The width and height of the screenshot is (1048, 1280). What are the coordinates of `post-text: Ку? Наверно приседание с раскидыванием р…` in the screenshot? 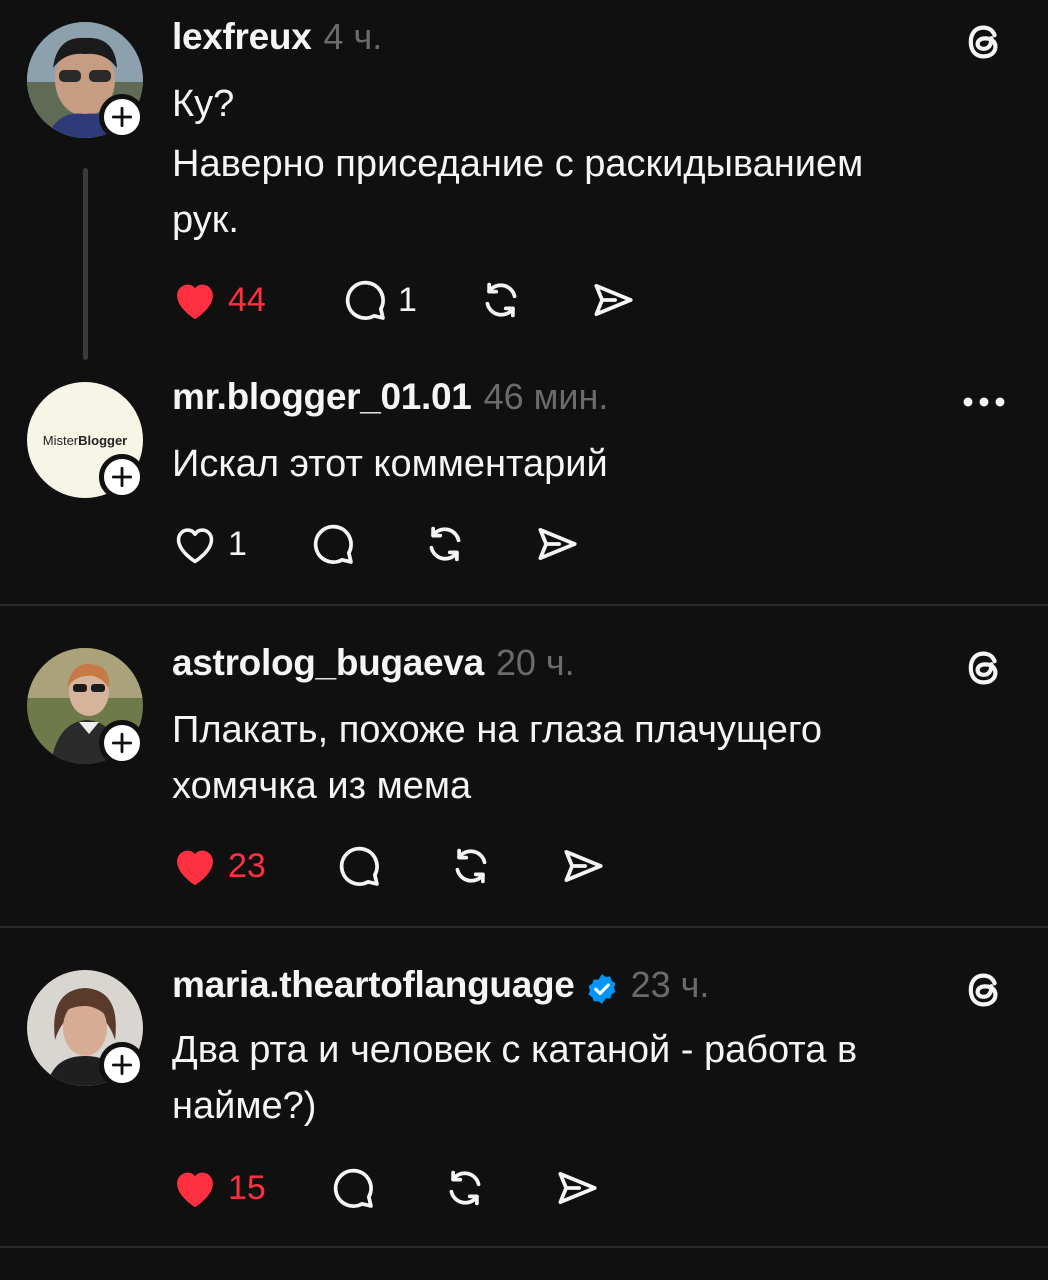 It's located at (572, 162).